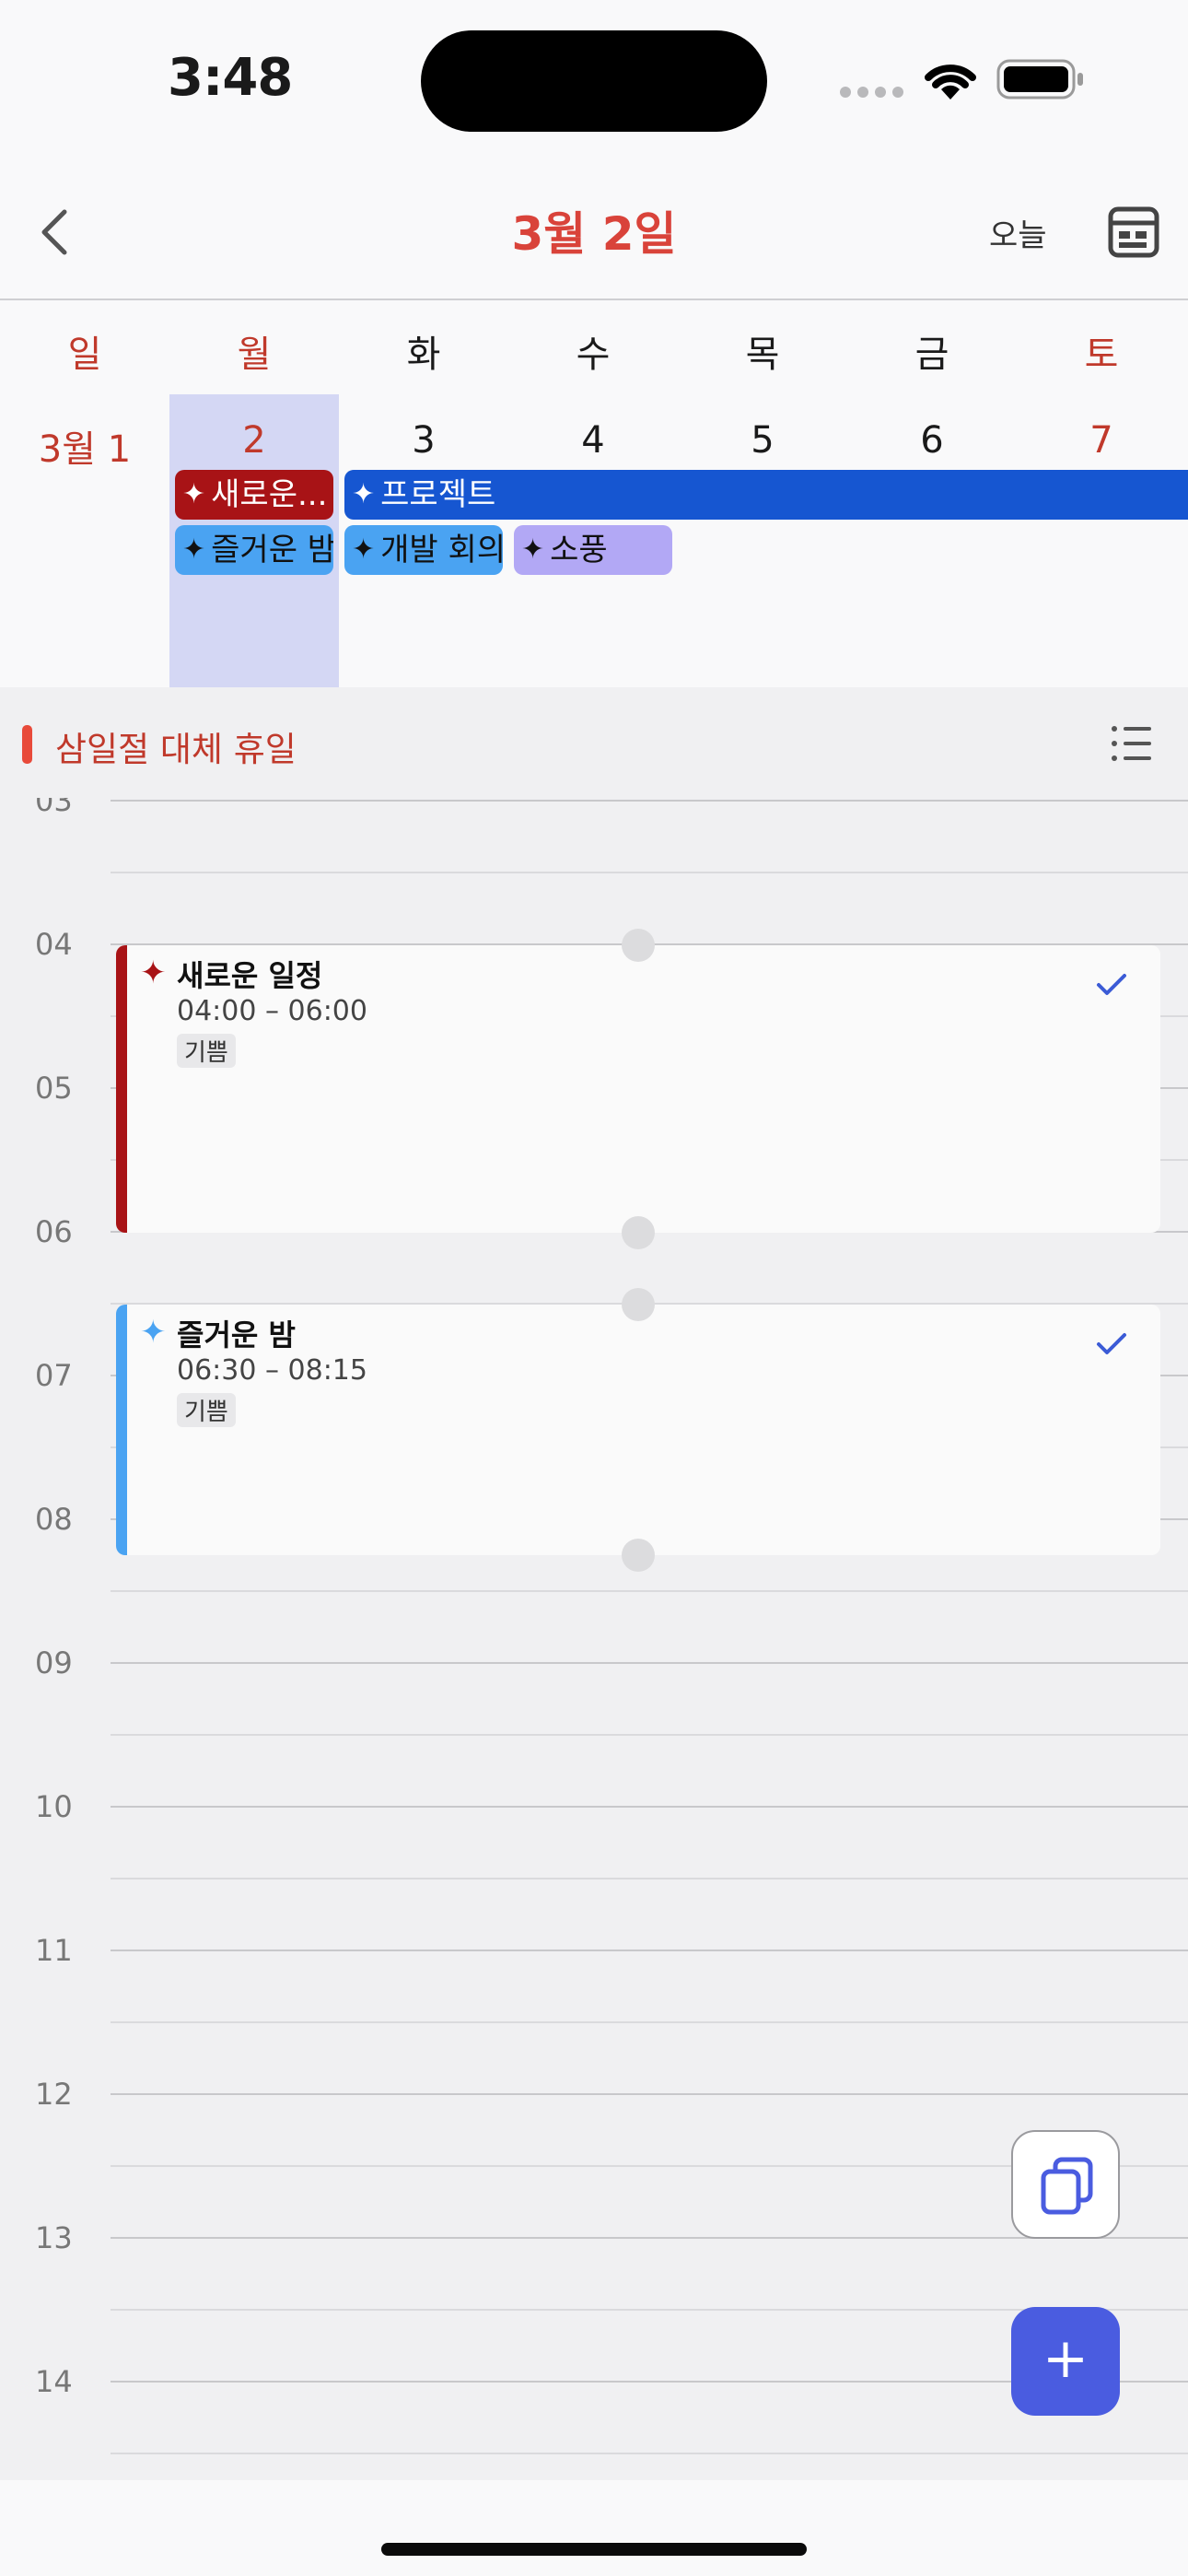  Describe the element at coordinates (1039, 79) in the screenshot. I see `battery-icon` at that location.